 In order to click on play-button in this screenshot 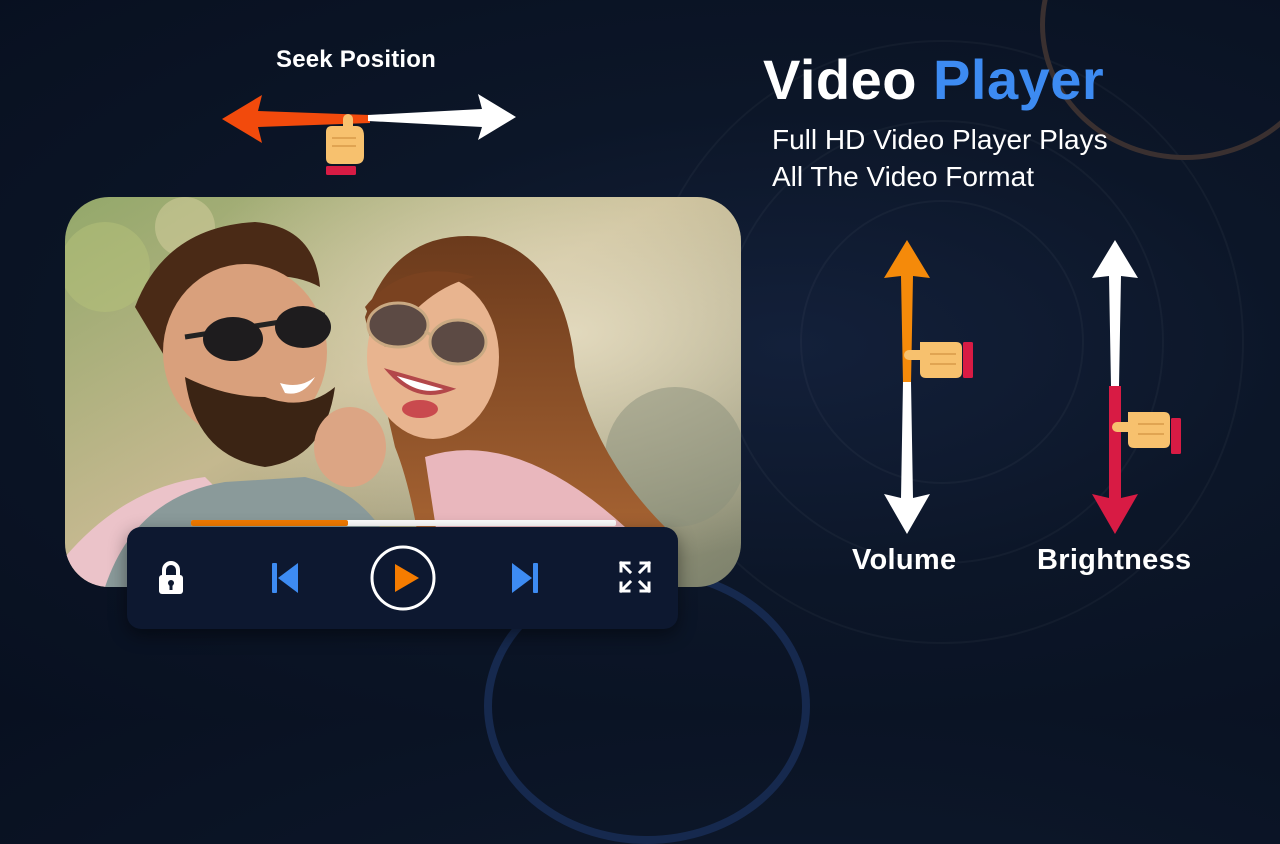, I will do `click(403, 578)`.